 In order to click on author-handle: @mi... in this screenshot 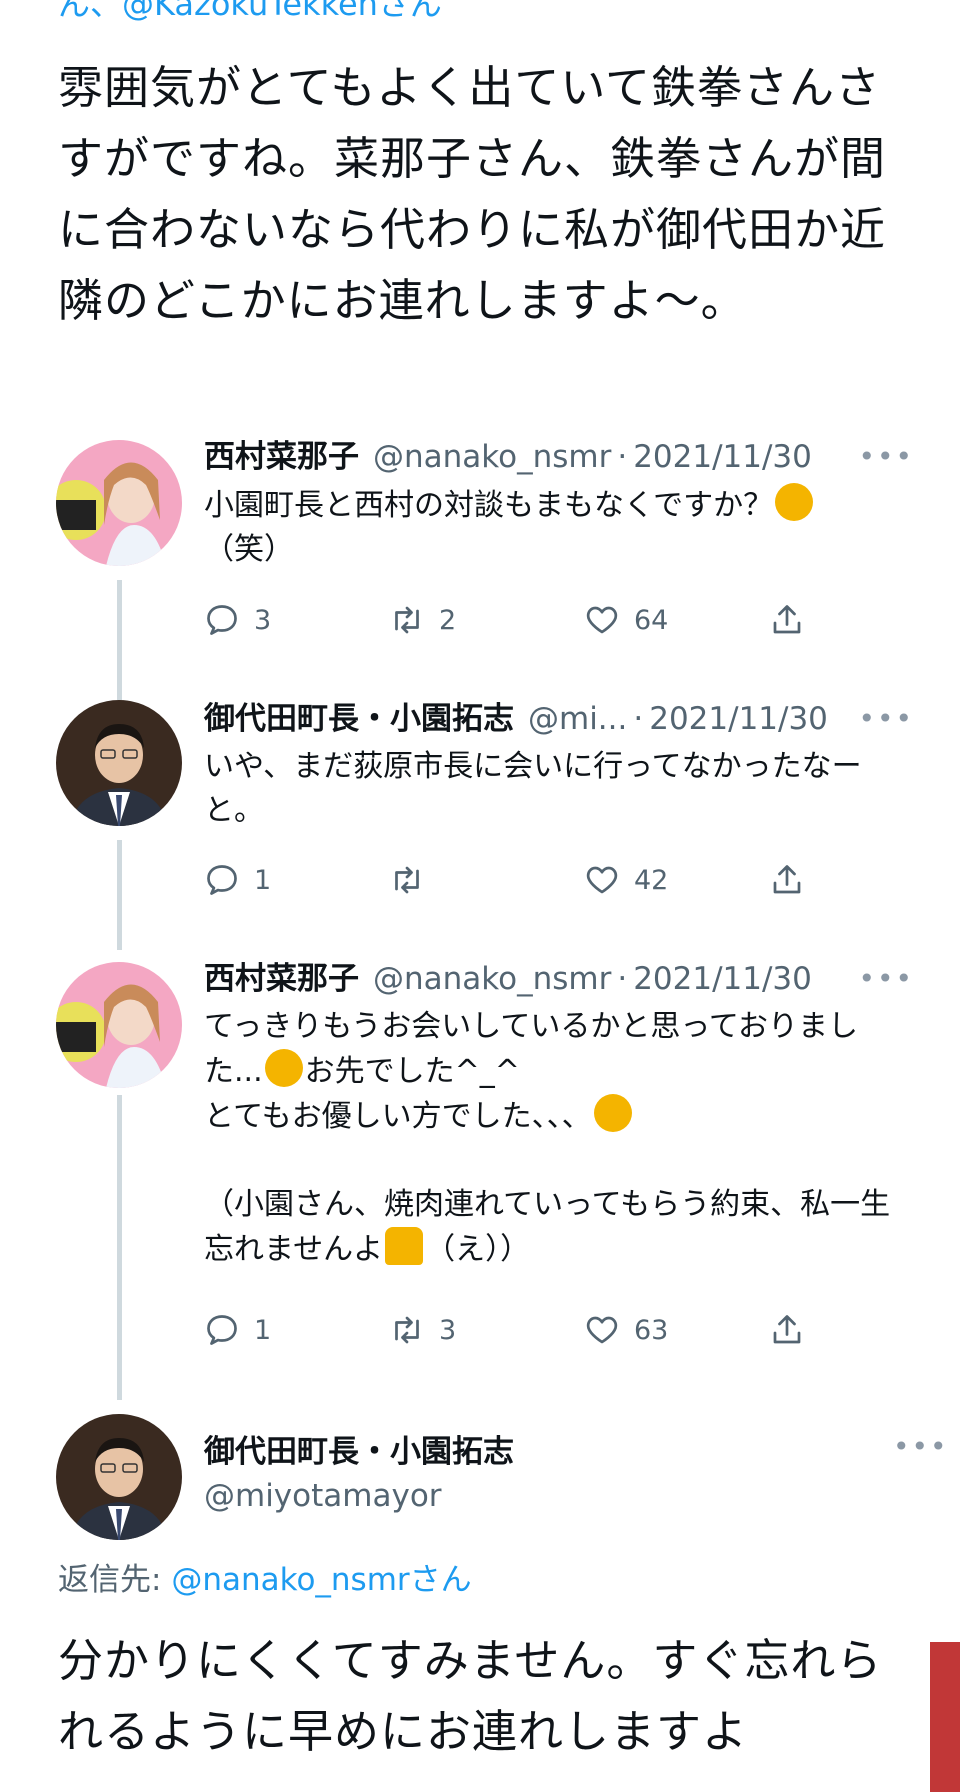, I will do `click(577, 719)`.